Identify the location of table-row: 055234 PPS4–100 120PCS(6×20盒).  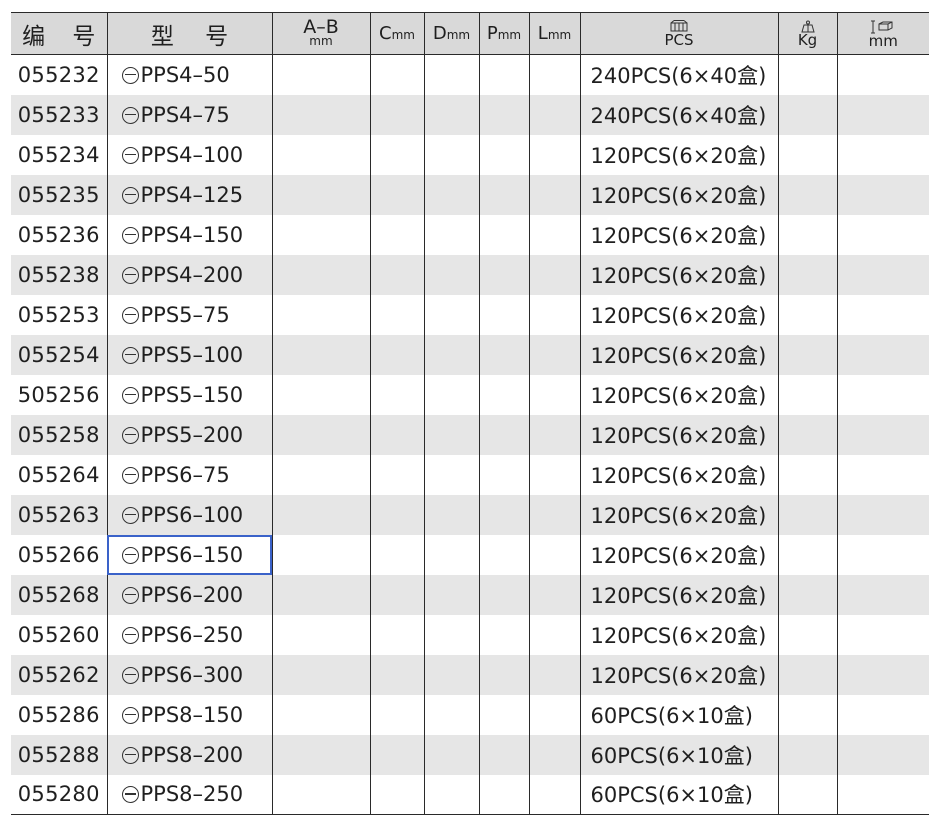
(470, 154).